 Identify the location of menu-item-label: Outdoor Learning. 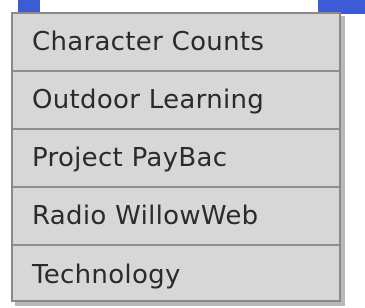
(148, 100).